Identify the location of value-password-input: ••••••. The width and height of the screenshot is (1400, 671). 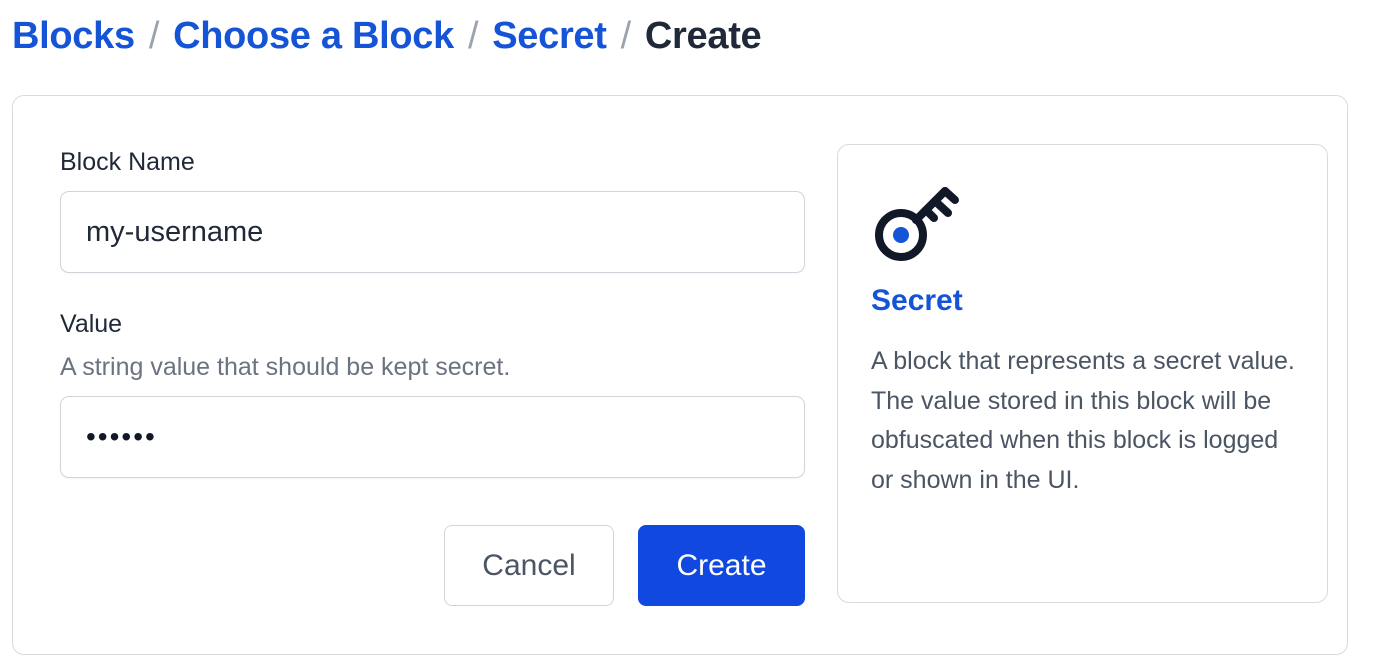
(432, 437).